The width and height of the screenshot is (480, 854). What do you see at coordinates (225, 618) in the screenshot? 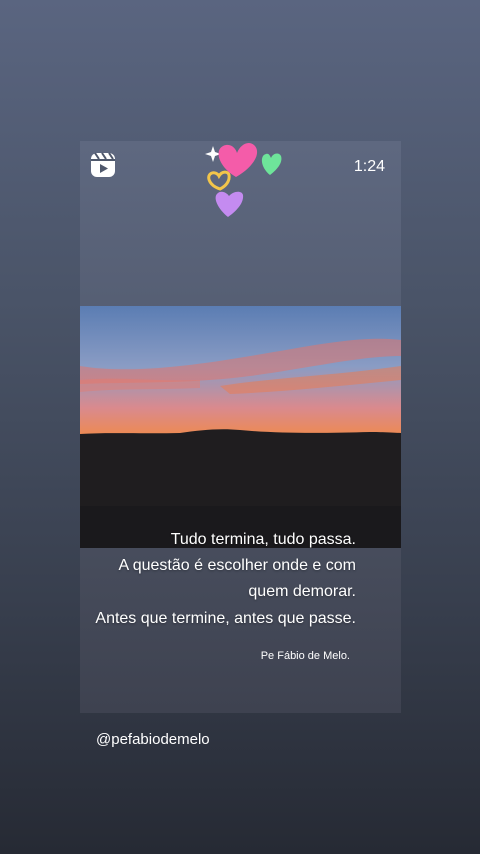
I see `quote-line-4: Antes que termine, antes que passe.` at bounding box center [225, 618].